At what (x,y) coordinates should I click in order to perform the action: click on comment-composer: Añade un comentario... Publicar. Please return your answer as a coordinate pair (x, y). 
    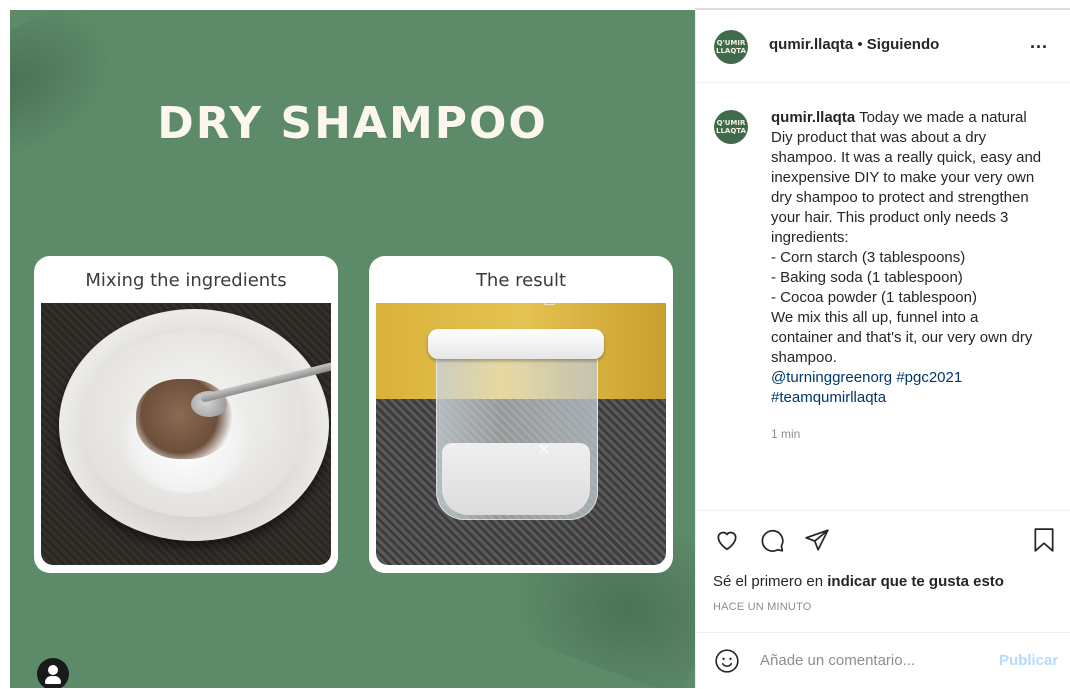
    Looking at the image, I should click on (883, 660).